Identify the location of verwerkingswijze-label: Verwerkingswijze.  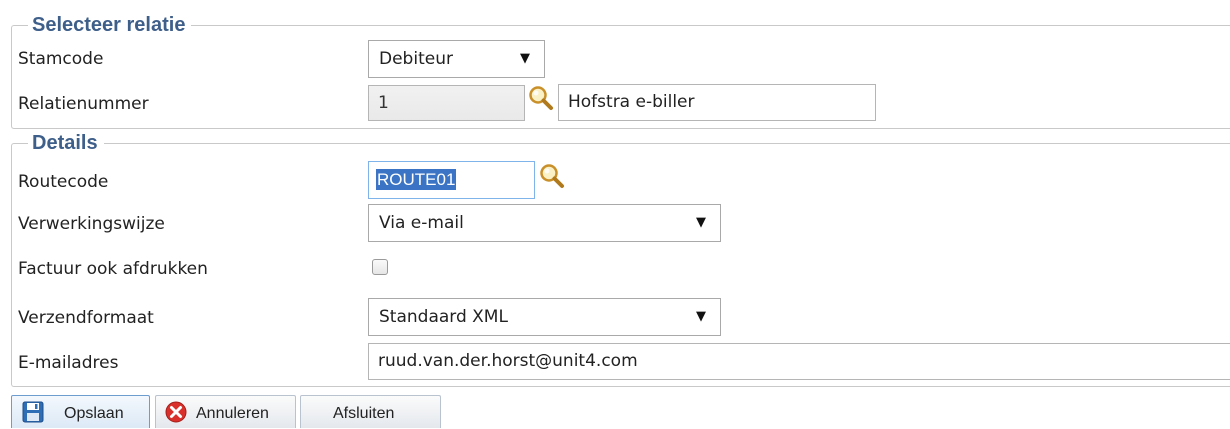
(91, 224).